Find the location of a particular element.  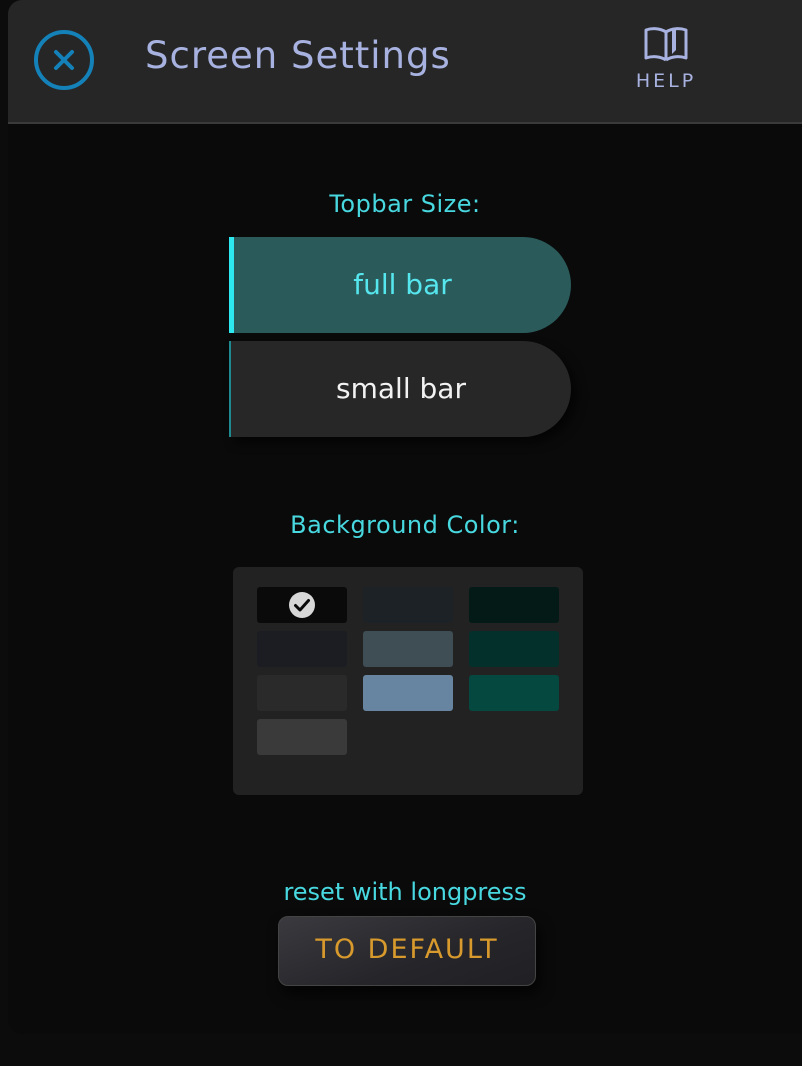

reset-default-button: TO DEFAULT is located at coordinates (407, 951).